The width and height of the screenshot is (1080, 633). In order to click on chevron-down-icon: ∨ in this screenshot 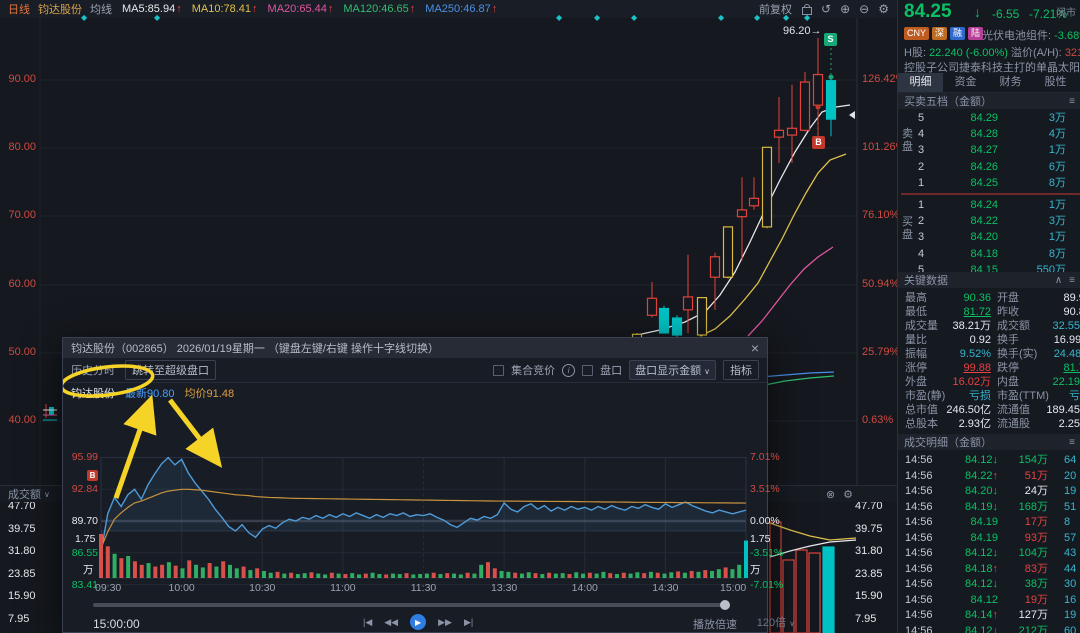, I will do `click(47, 494)`.